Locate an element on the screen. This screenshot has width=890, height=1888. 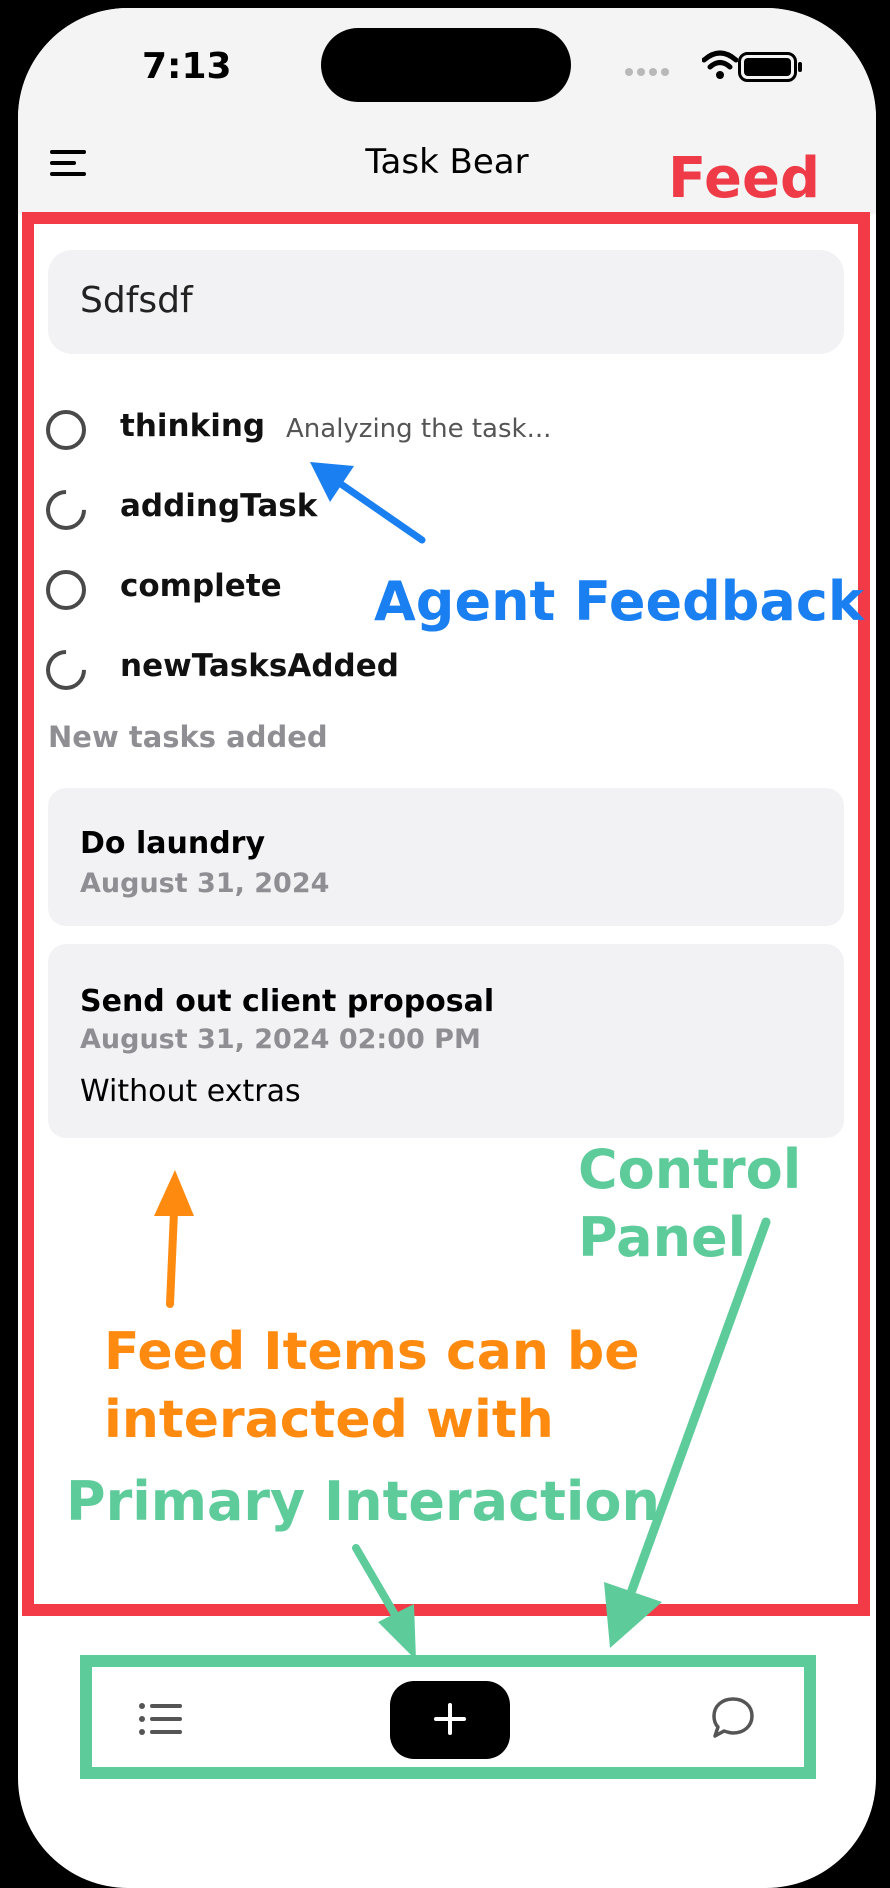
dynamic-island is located at coordinates (446, 65).